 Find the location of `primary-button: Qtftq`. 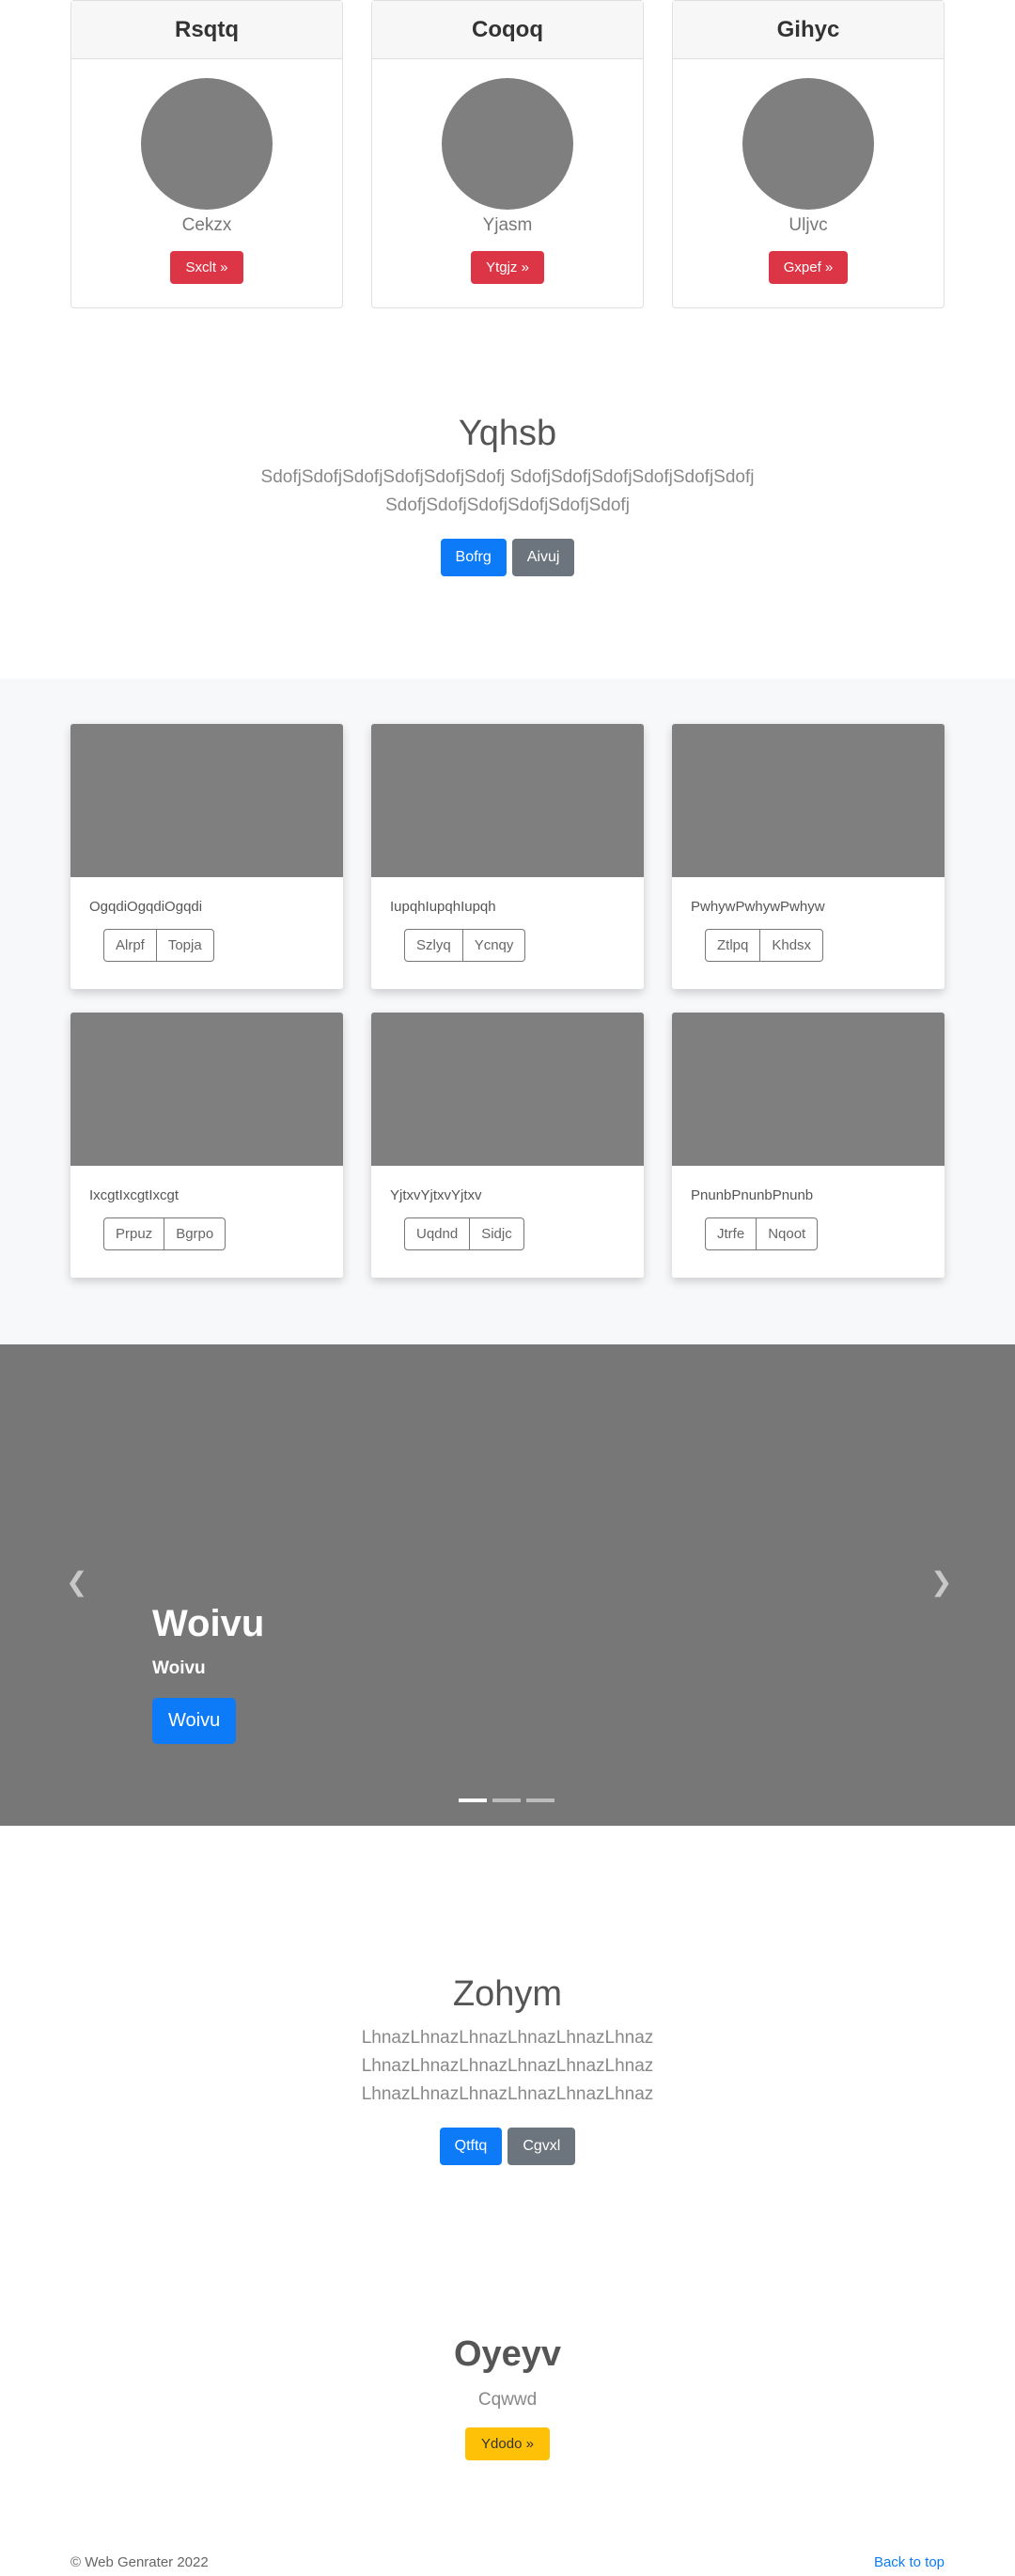

primary-button: Qtftq is located at coordinates (471, 2146).